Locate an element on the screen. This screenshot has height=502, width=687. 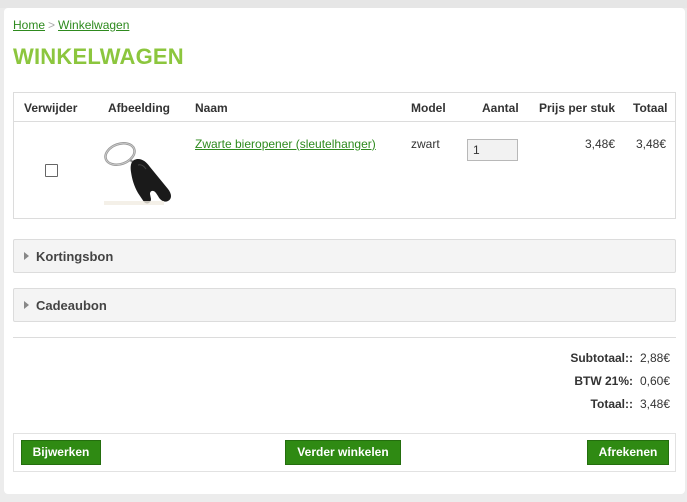
breadcrumb-cart-link: Winkelwagen is located at coordinates (93, 25).